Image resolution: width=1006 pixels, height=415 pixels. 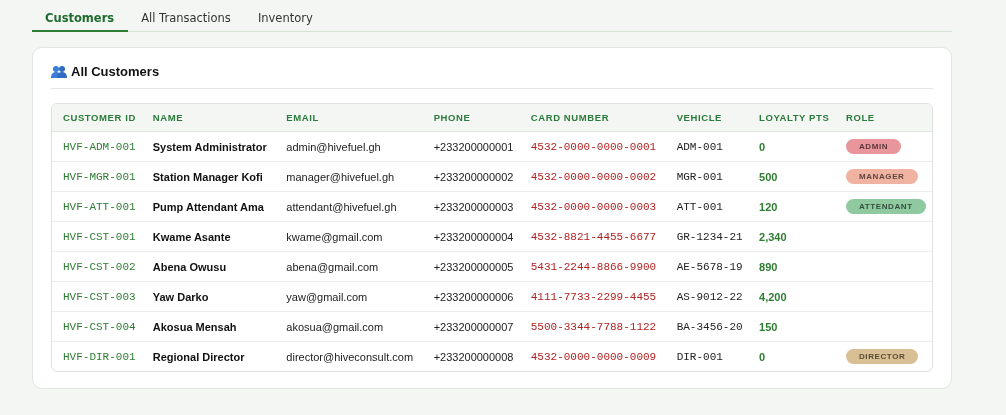 I want to click on column-header: PHONE, so click(x=471, y=118).